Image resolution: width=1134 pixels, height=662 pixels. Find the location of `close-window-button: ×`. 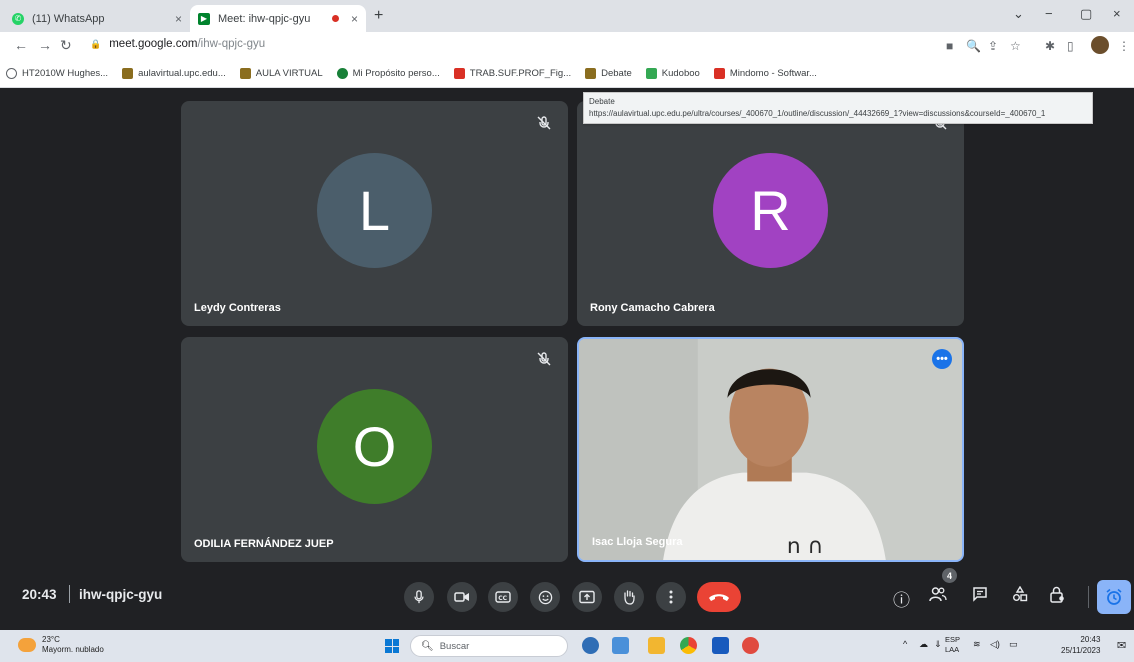

close-window-button: × is located at coordinates (1117, 13).